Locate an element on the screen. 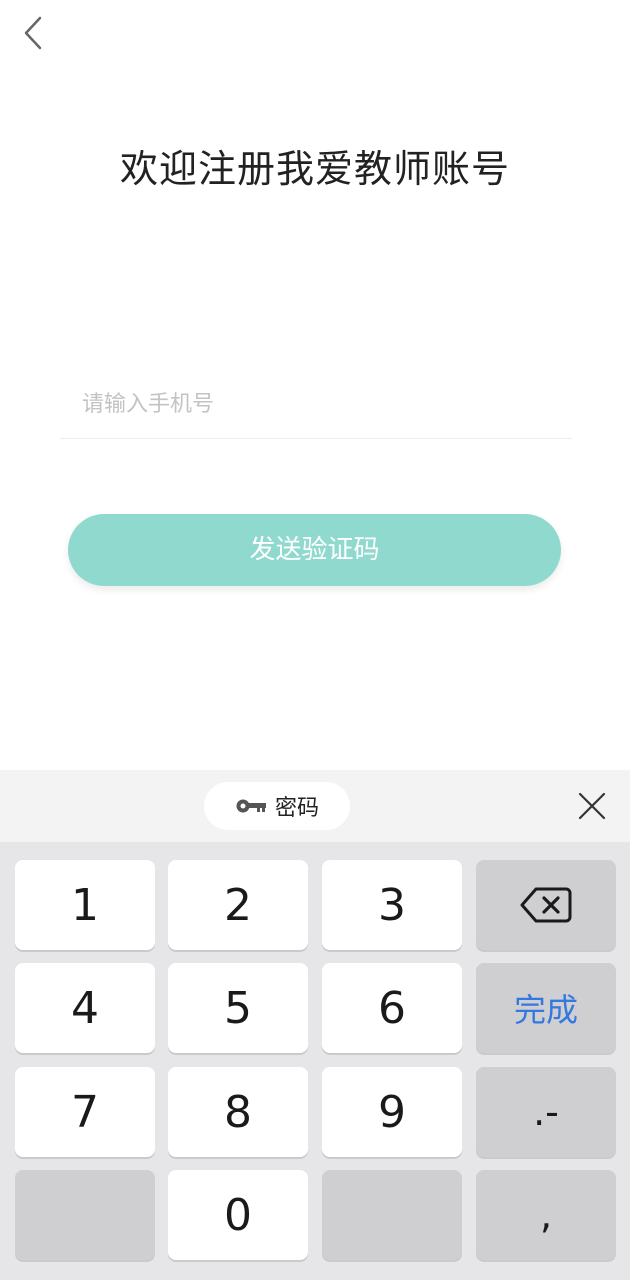 The image size is (630, 1280). close-icon is located at coordinates (592, 806).